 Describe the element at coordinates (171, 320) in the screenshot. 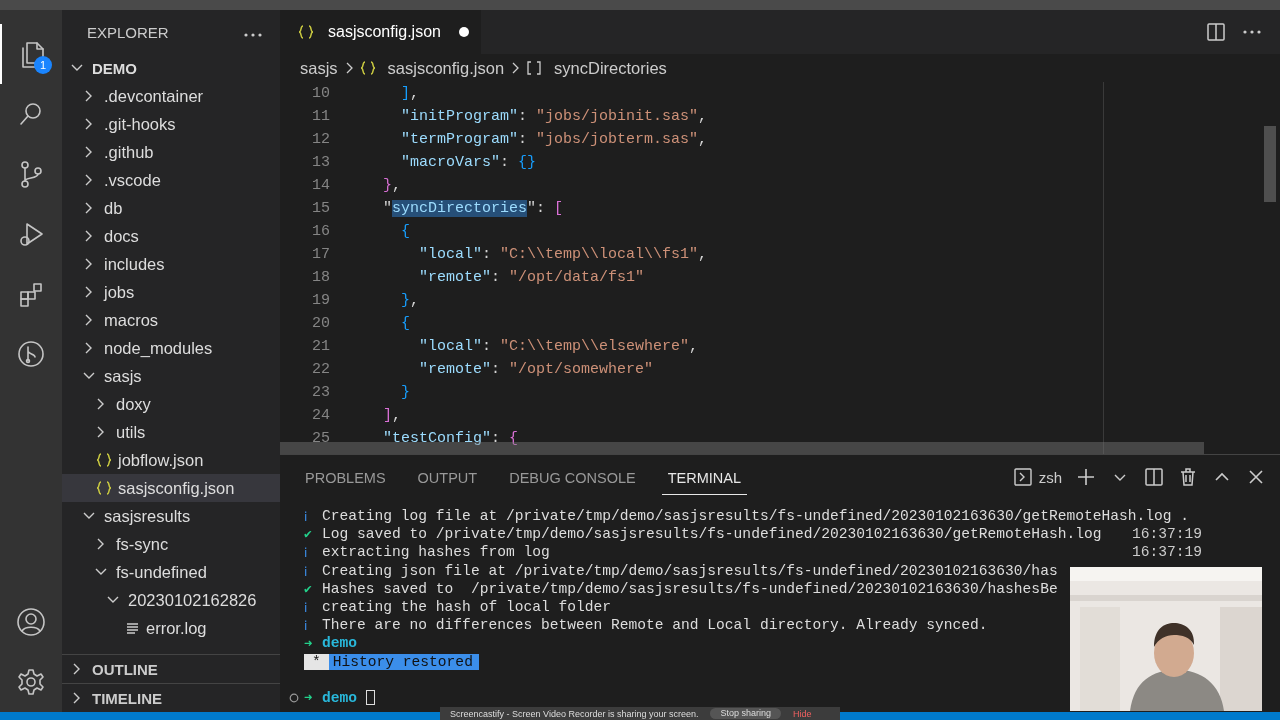

I see `tree-item: macros` at that location.